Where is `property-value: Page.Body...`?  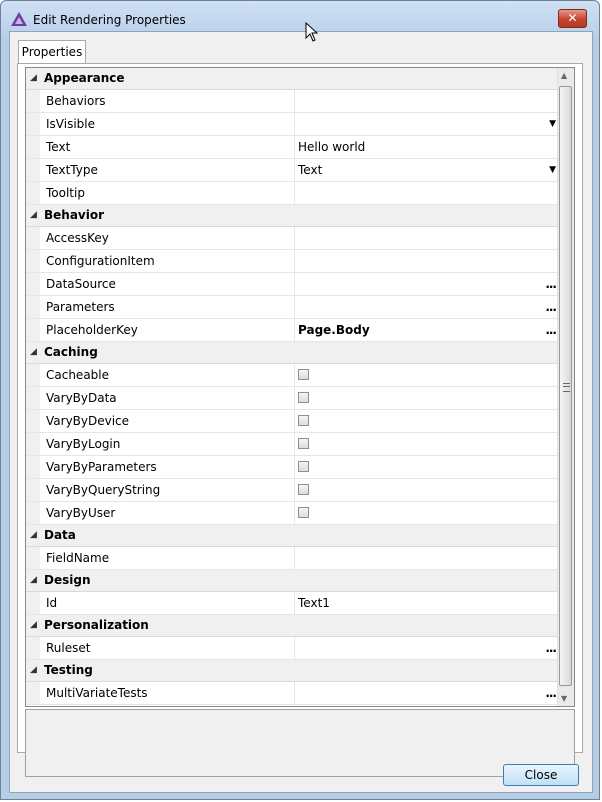 property-value: Page.Body... is located at coordinates (427, 330).